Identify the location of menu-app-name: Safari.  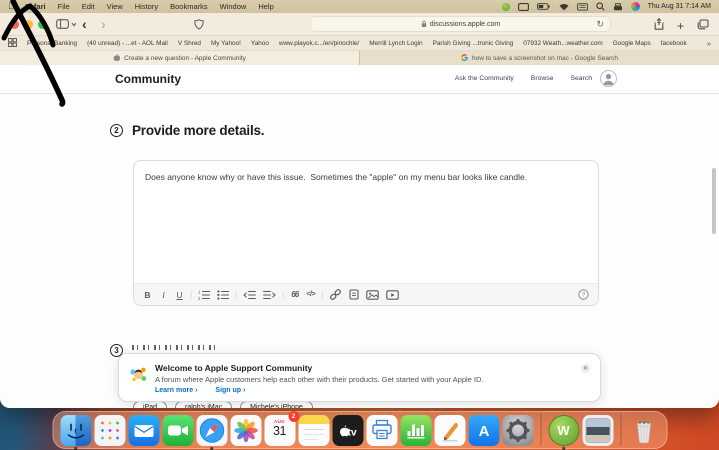
(35, 6).